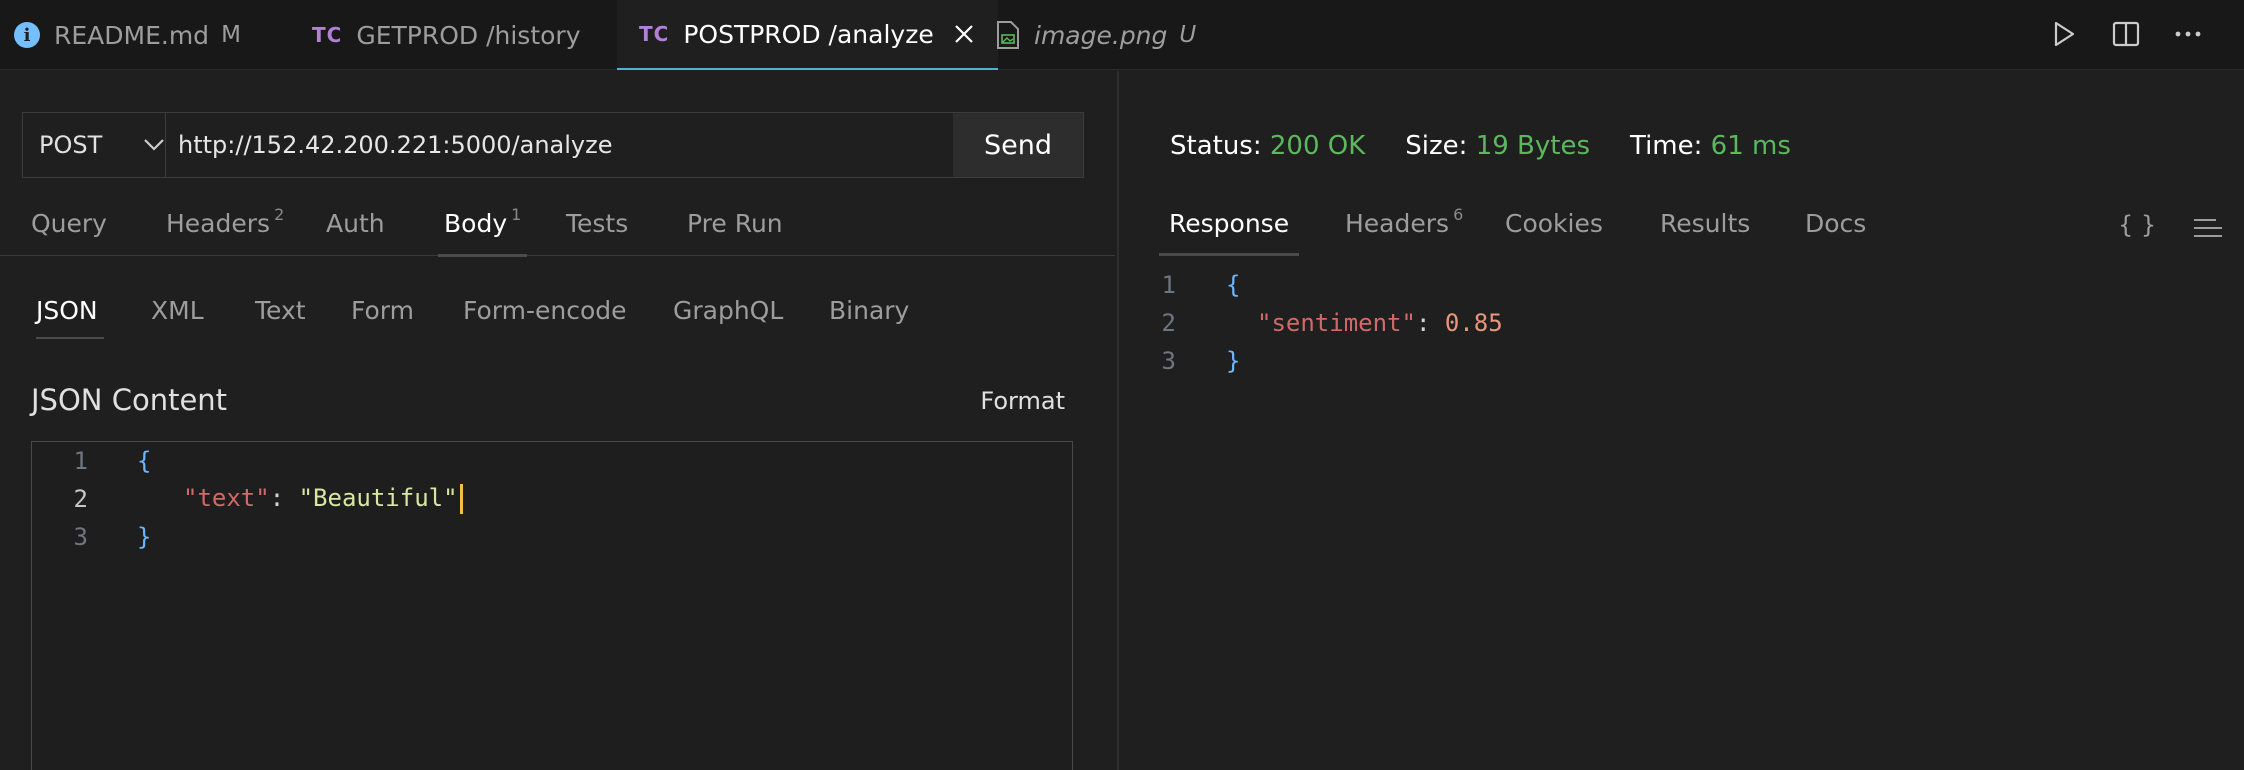 The height and width of the screenshot is (770, 2244). I want to click on tab-label: Body, so click(476, 223).